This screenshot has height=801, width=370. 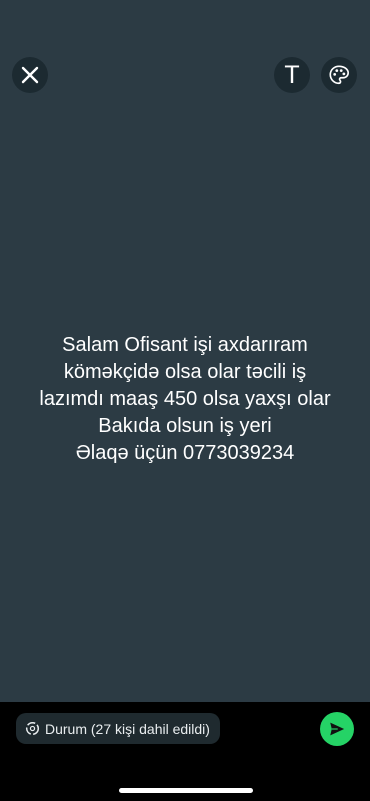 I want to click on status-audience-button: Durum (27 kişi dahil edildi), so click(x=118, y=728).